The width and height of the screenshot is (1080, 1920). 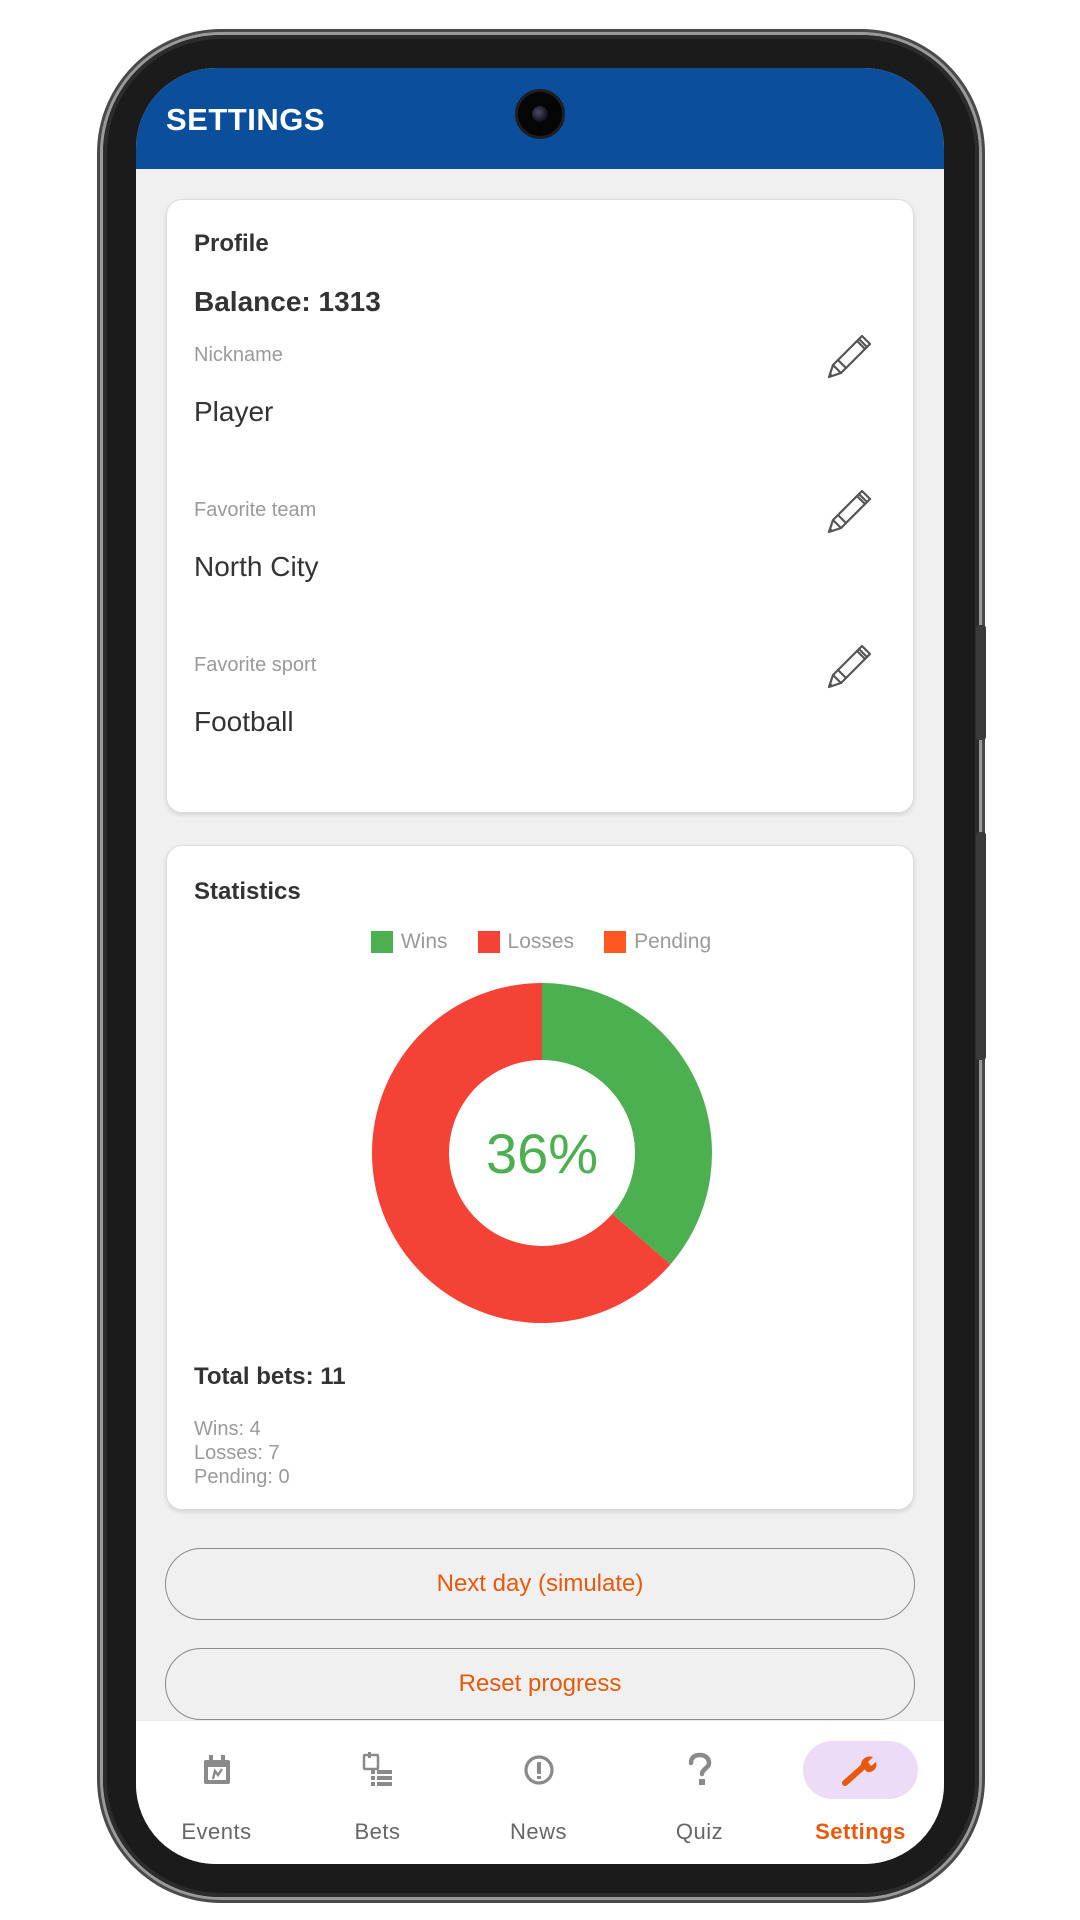 What do you see at coordinates (424, 941) in the screenshot?
I see `legend-label-wins: Wins` at bounding box center [424, 941].